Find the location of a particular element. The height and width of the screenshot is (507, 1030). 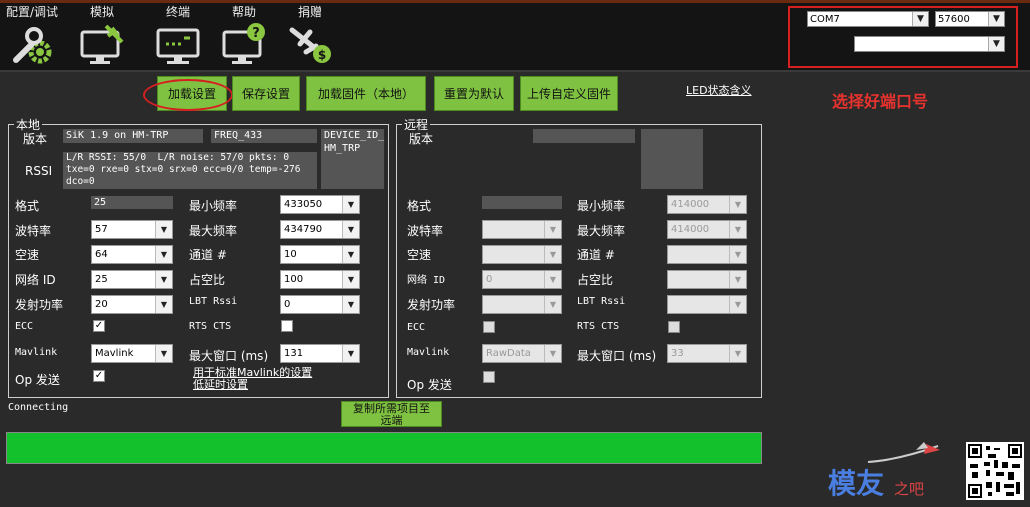

wrench-gear-icon is located at coordinates (32, 45).